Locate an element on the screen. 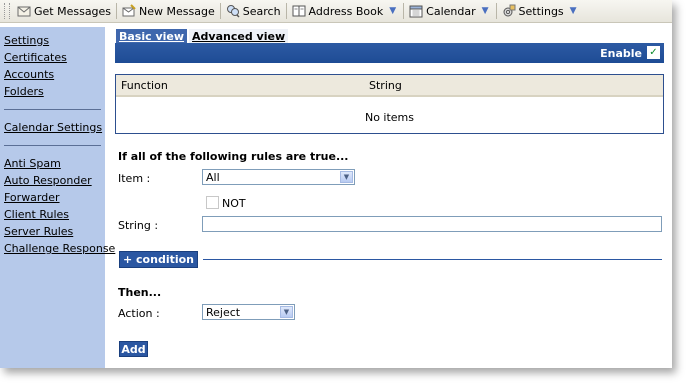 This screenshot has height=383, width=688. sidebar-item-challenge-response: Challenge Response is located at coordinates (57, 248).